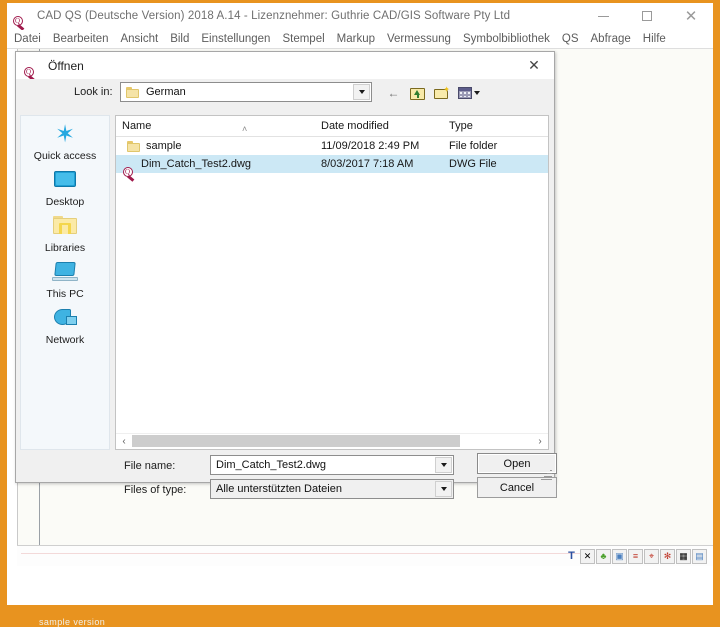 Image resolution: width=720 pixels, height=627 pixels. What do you see at coordinates (498, 126) in the screenshot?
I see `column-header-type: Type` at bounding box center [498, 126].